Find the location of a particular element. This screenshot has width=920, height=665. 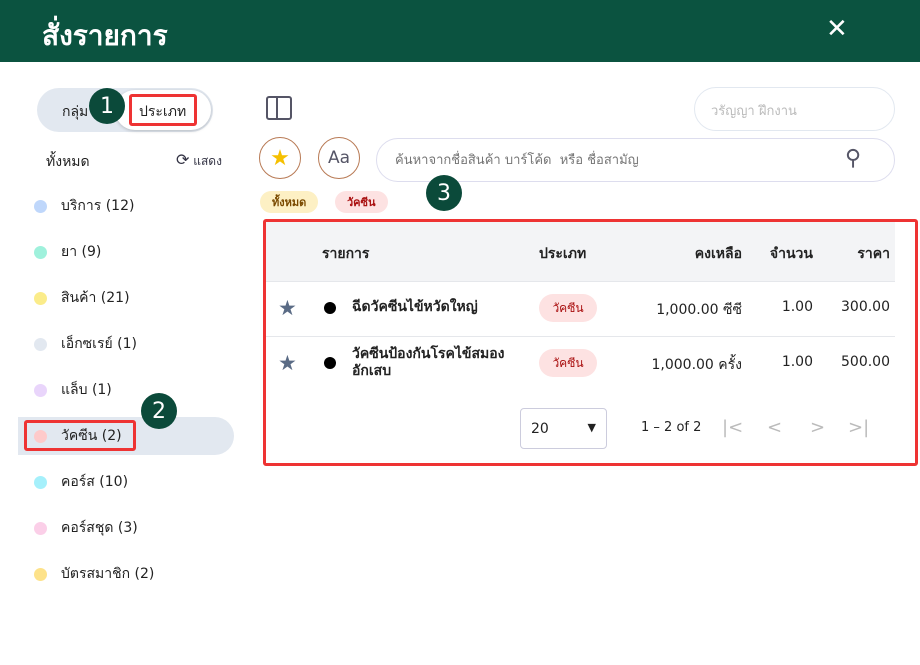

sidebar-item-label: สินค้า (21) is located at coordinates (95, 298).